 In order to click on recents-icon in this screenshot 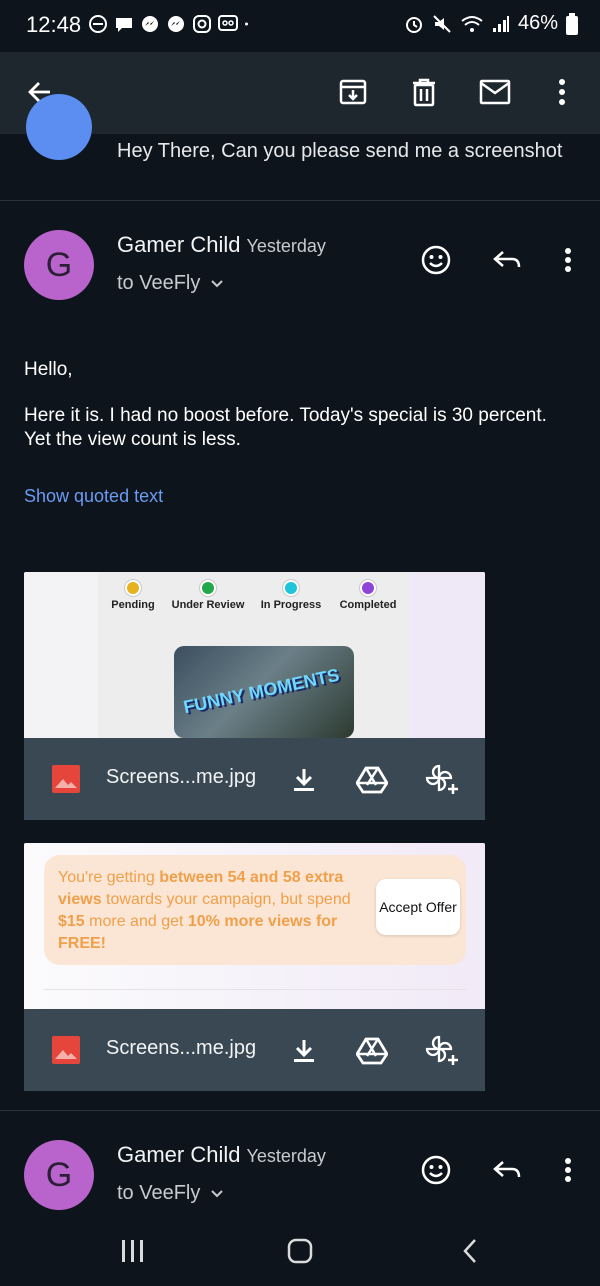, I will do `click(132, 1251)`.